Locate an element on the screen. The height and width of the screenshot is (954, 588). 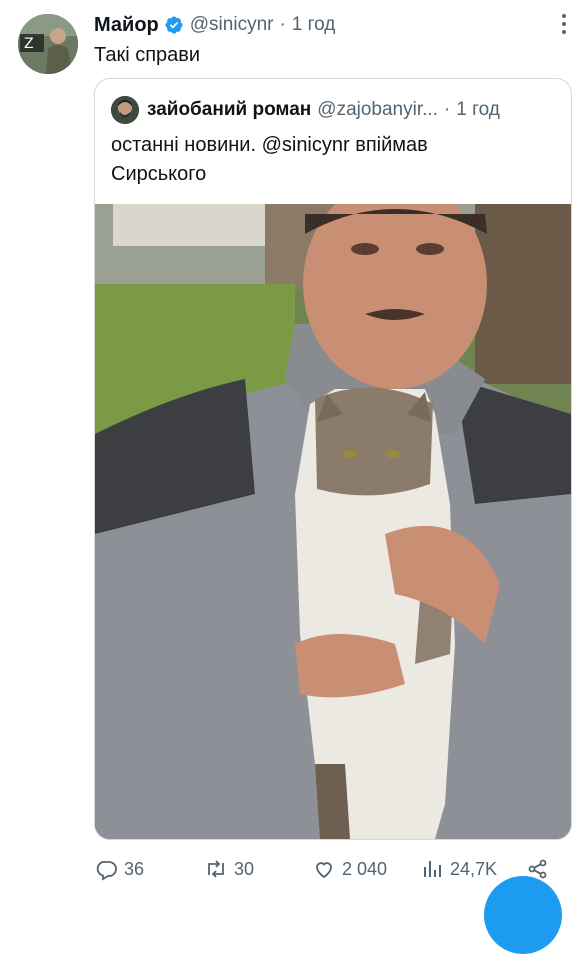
views-button: 24,7K is located at coordinates (458, 869).